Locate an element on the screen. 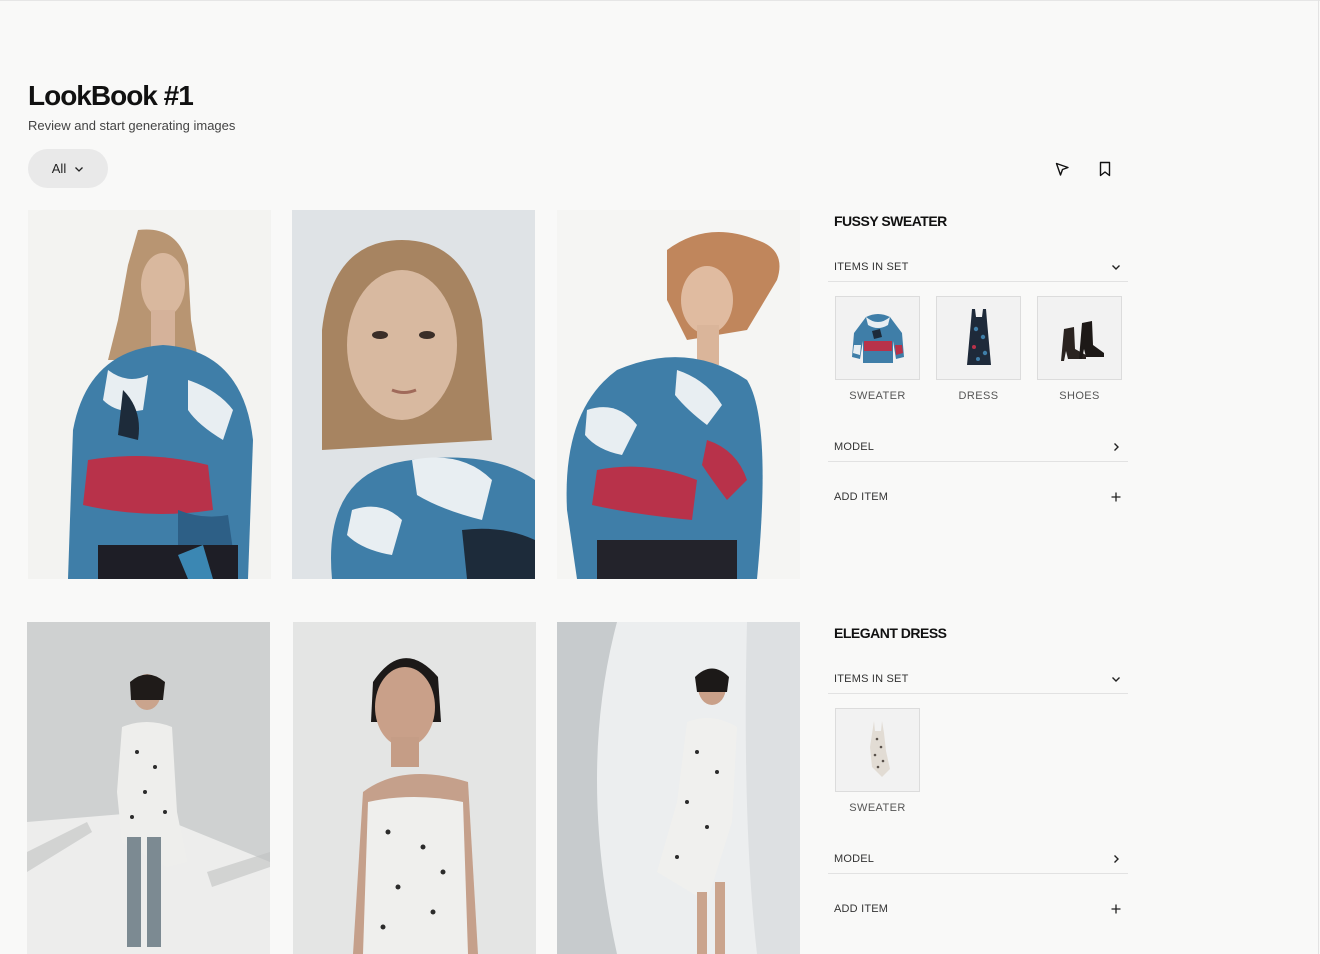  slip-dress-icon is located at coordinates (879, 749).